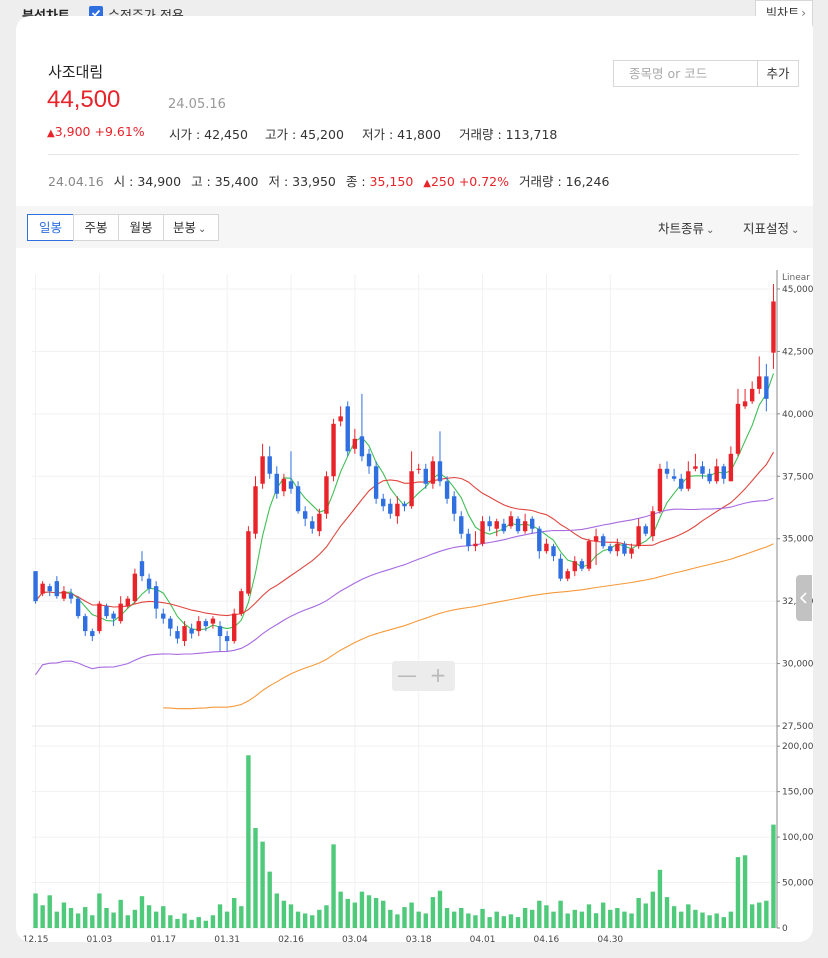 This screenshot has width=828, height=958. Describe the element at coordinates (797, 838) in the screenshot. I see `volume-tick-label: 100,000` at that location.